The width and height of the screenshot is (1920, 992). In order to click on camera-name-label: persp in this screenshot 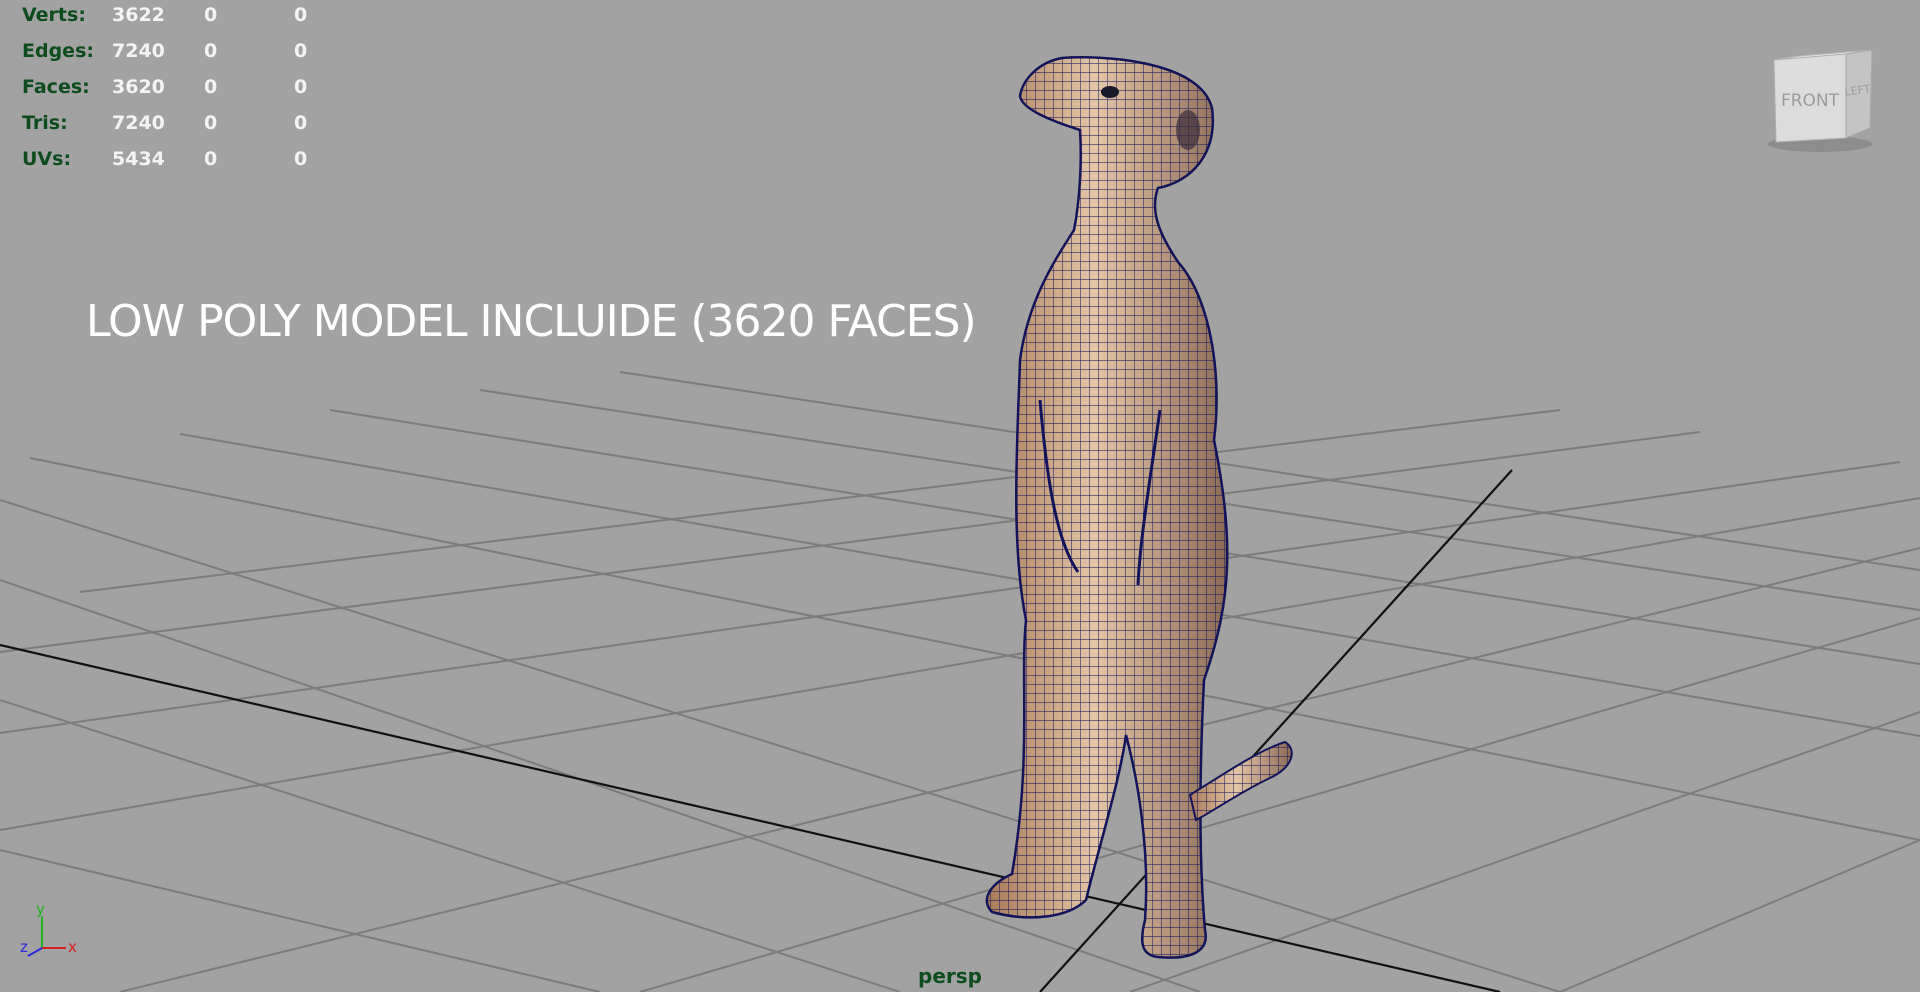, I will do `click(950, 976)`.